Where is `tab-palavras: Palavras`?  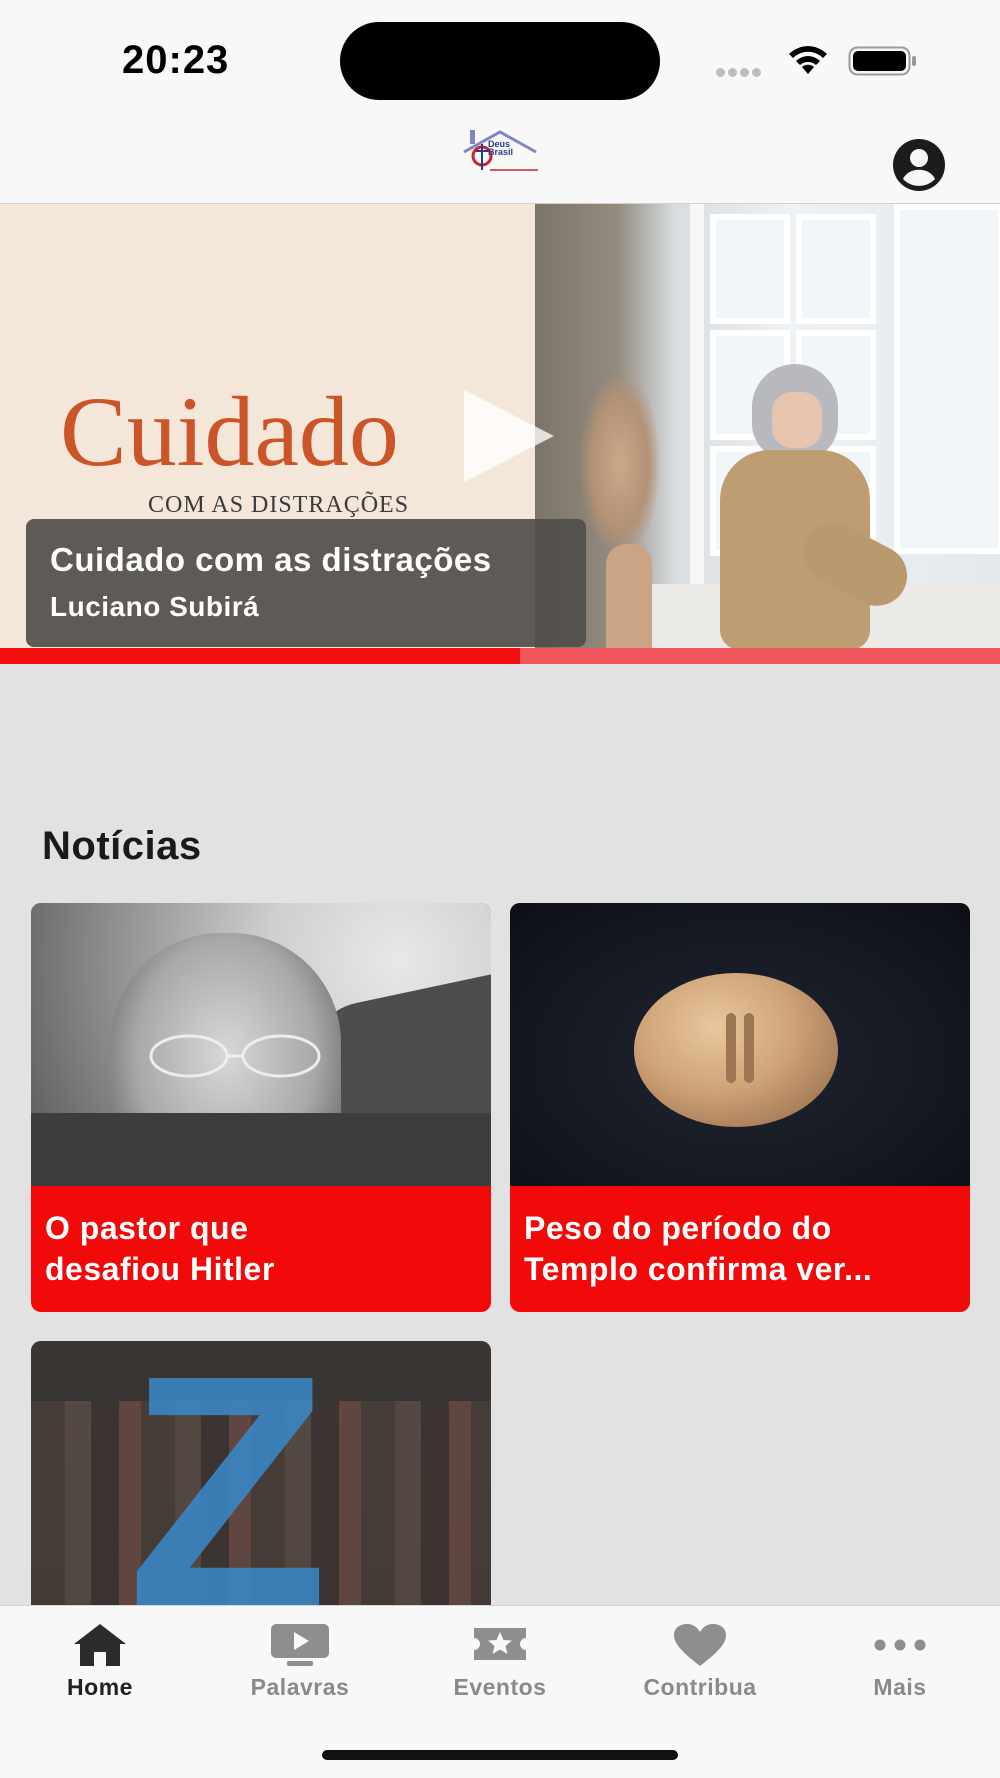
tab-palavras: Palavras is located at coordinates (300, 1672).